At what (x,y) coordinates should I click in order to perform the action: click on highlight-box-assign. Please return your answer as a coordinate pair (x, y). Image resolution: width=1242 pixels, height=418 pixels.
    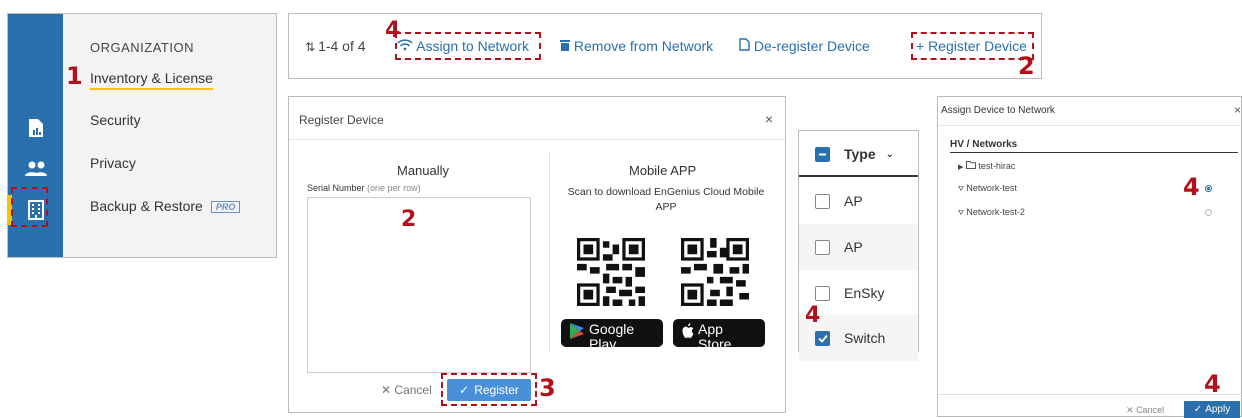
    Looking at the image, I should click on (468, 46).